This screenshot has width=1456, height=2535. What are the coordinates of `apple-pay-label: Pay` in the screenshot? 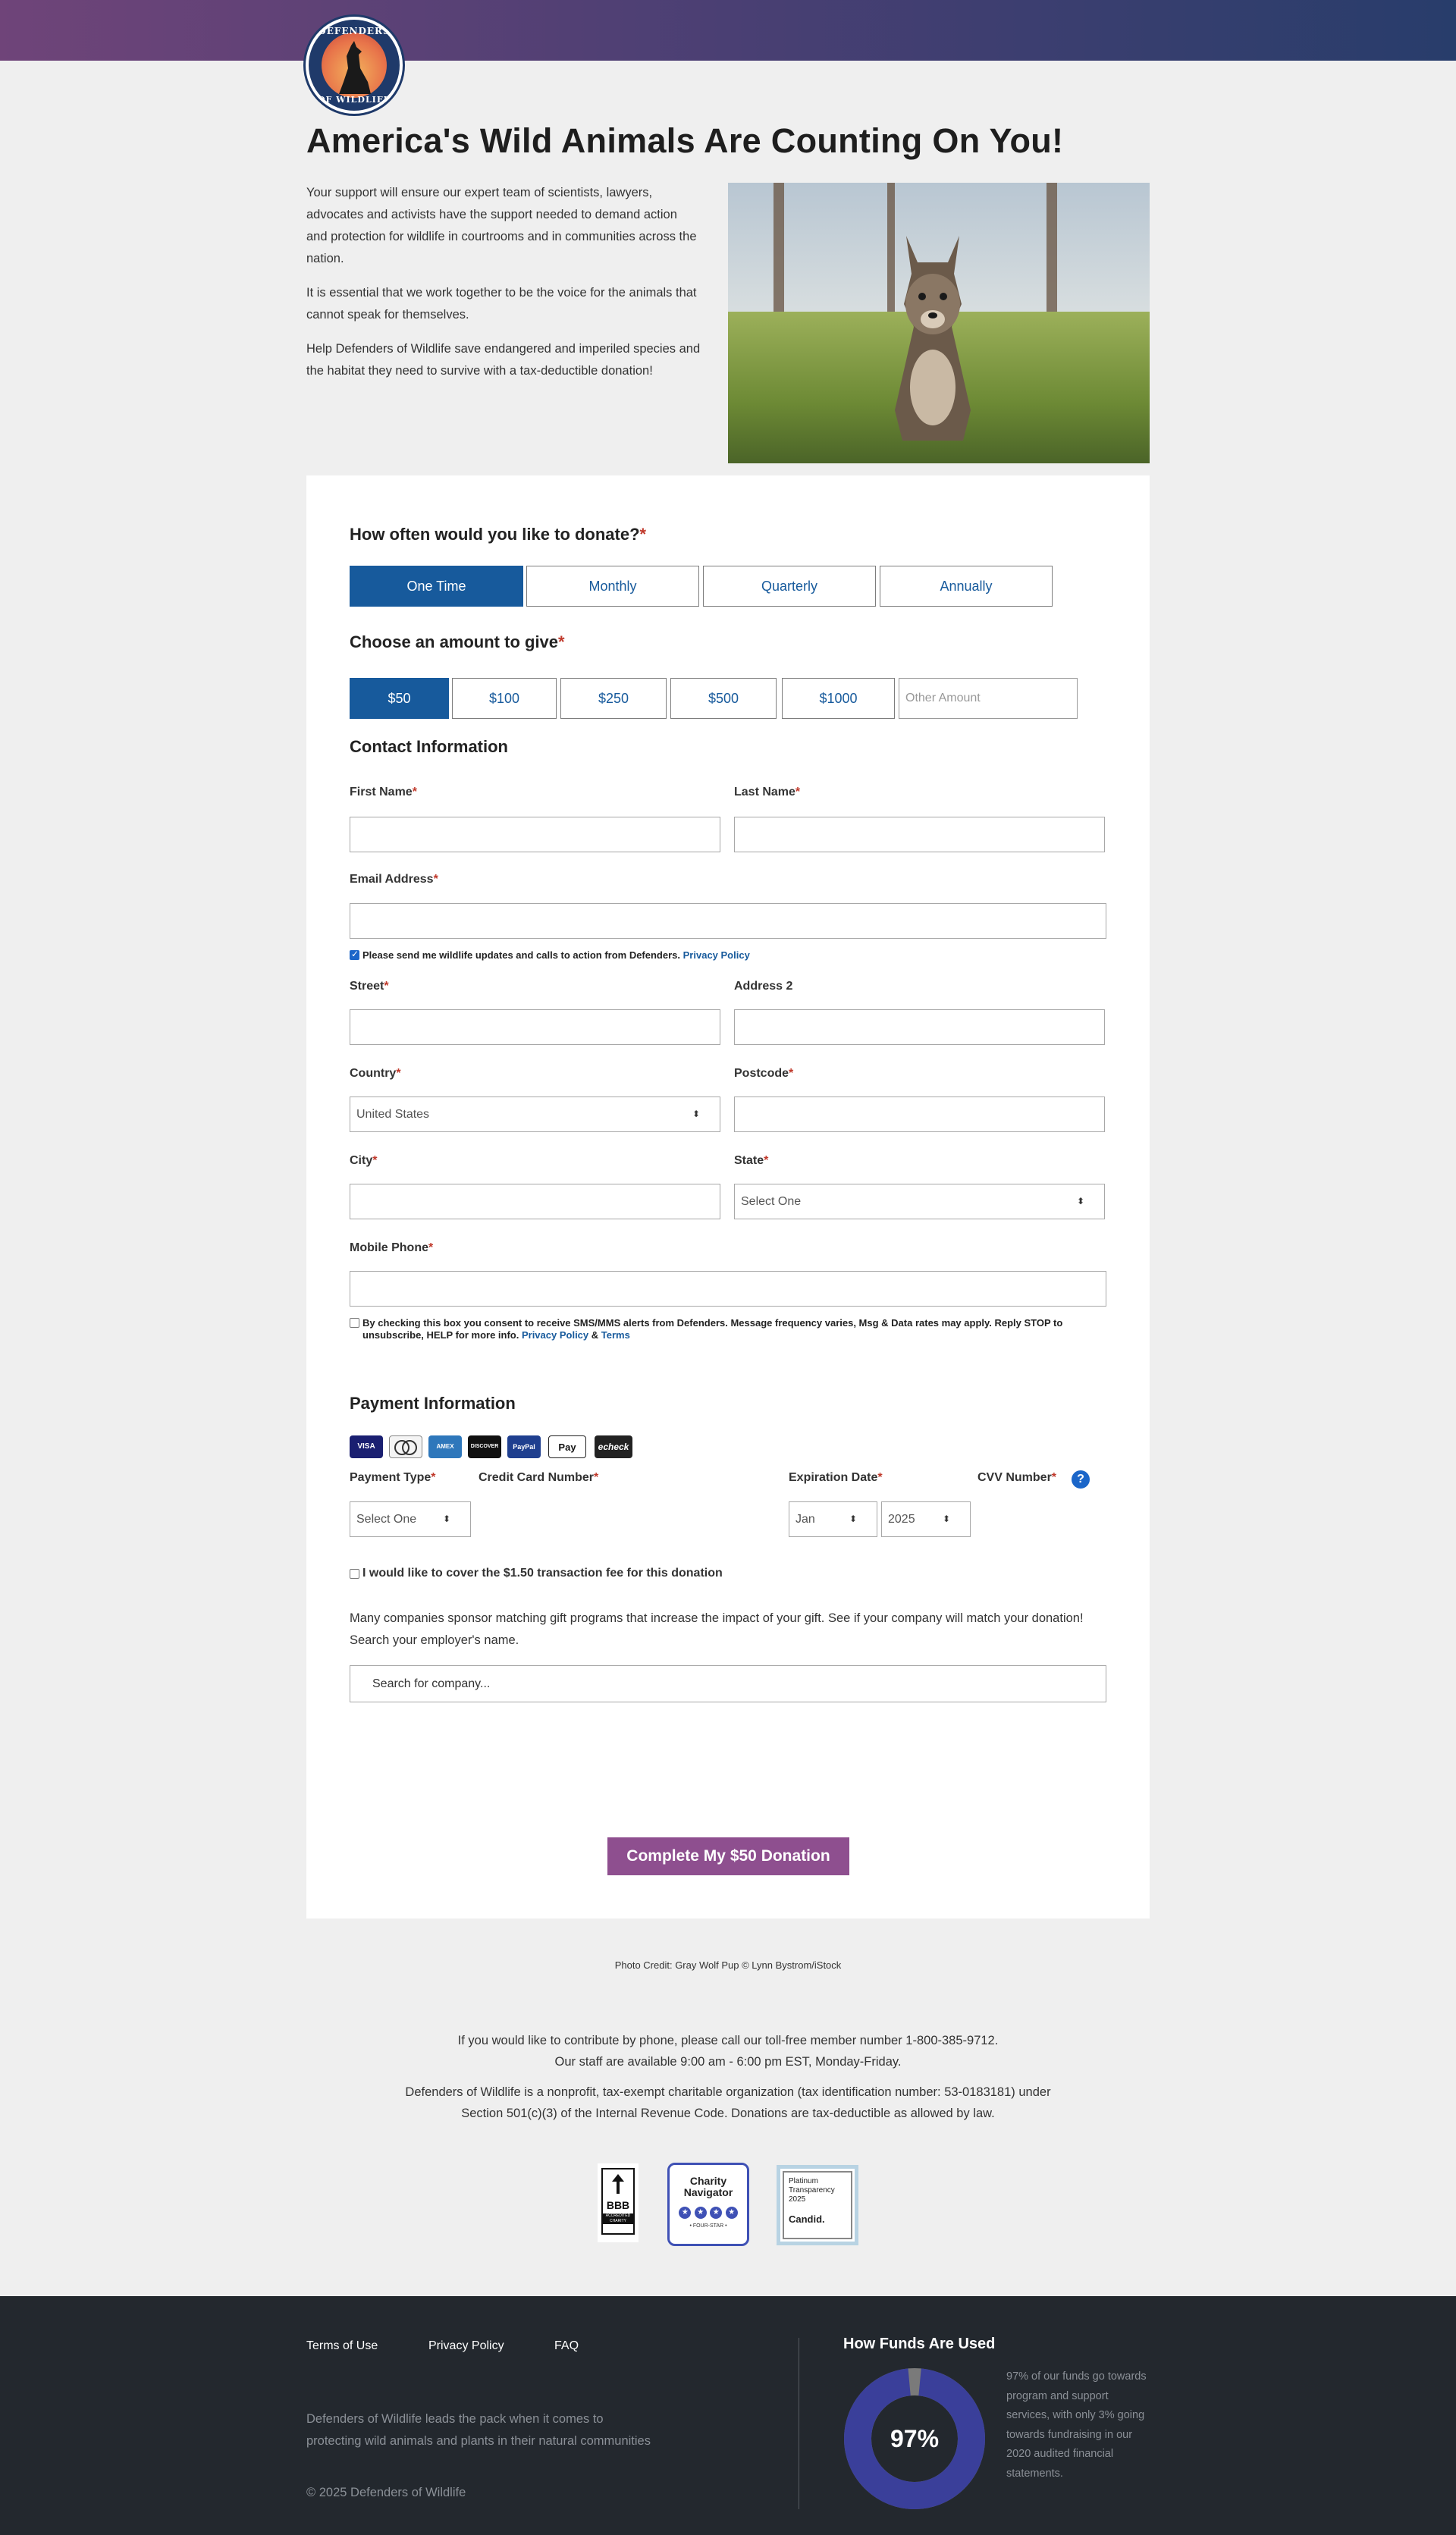 It's located at (567, 1447).